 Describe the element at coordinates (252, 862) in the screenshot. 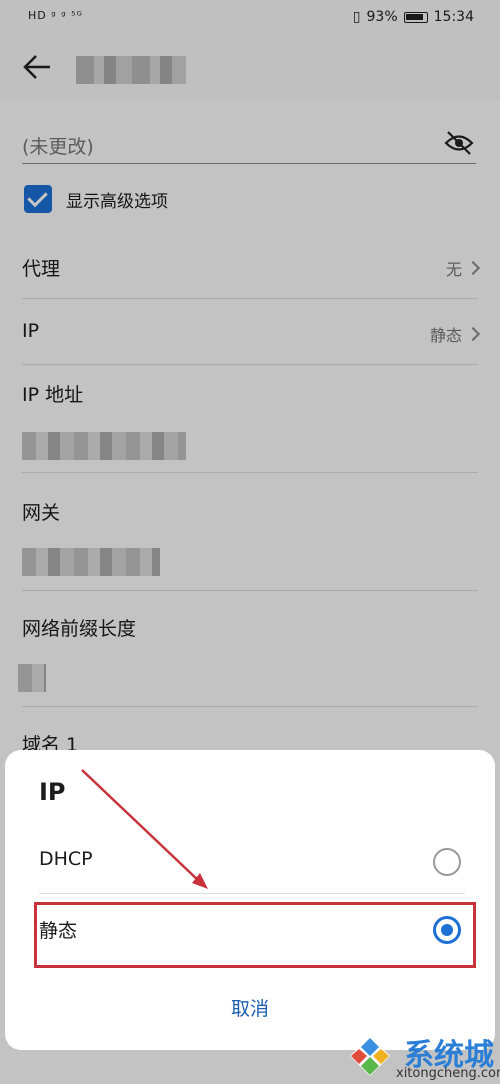

I see `option-dhcp: DHCP` at that location.